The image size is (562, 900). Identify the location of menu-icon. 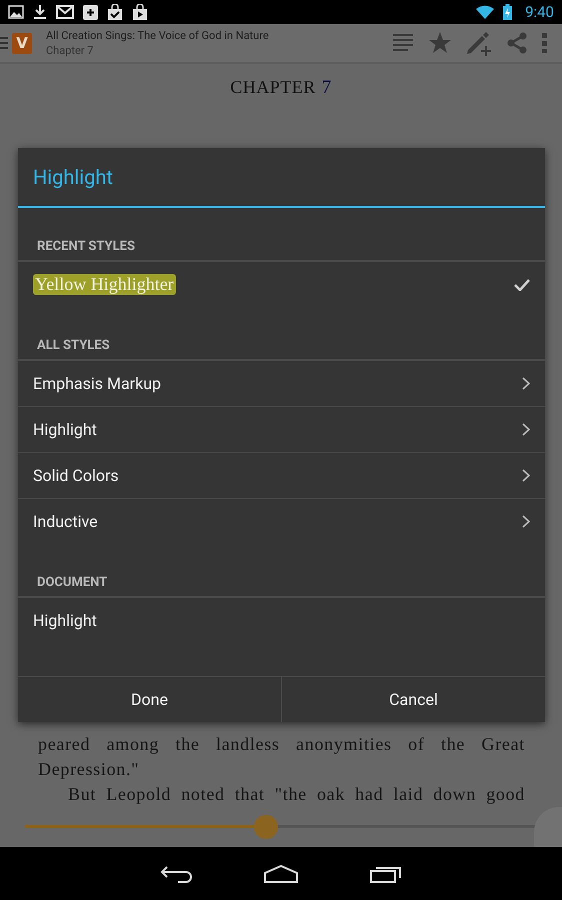
(4, 43).